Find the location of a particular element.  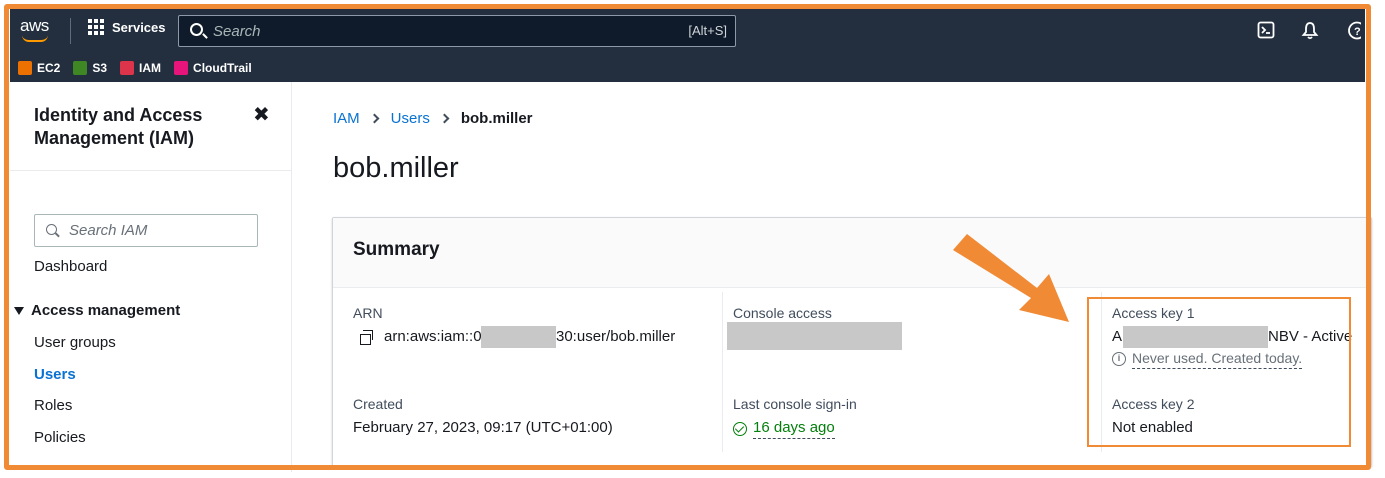

breadcrumb-users: Users is located at coordinates (410, 118).